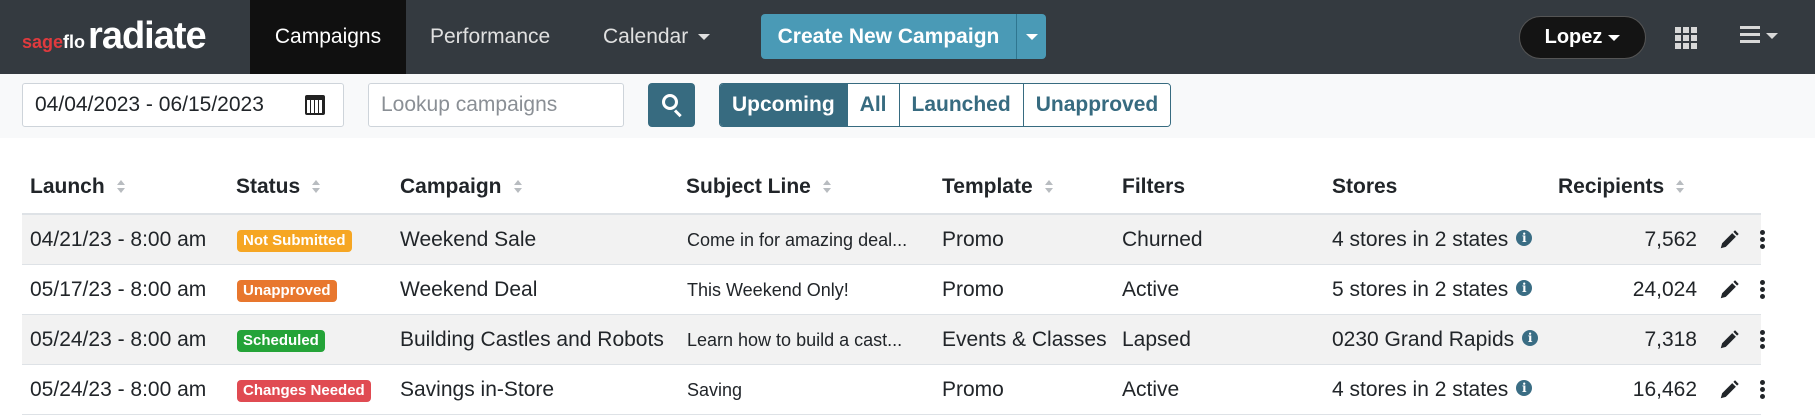 The width and height of the screenshot is (1815, 418). I want to click on header-template: Template, so click(997, 187).